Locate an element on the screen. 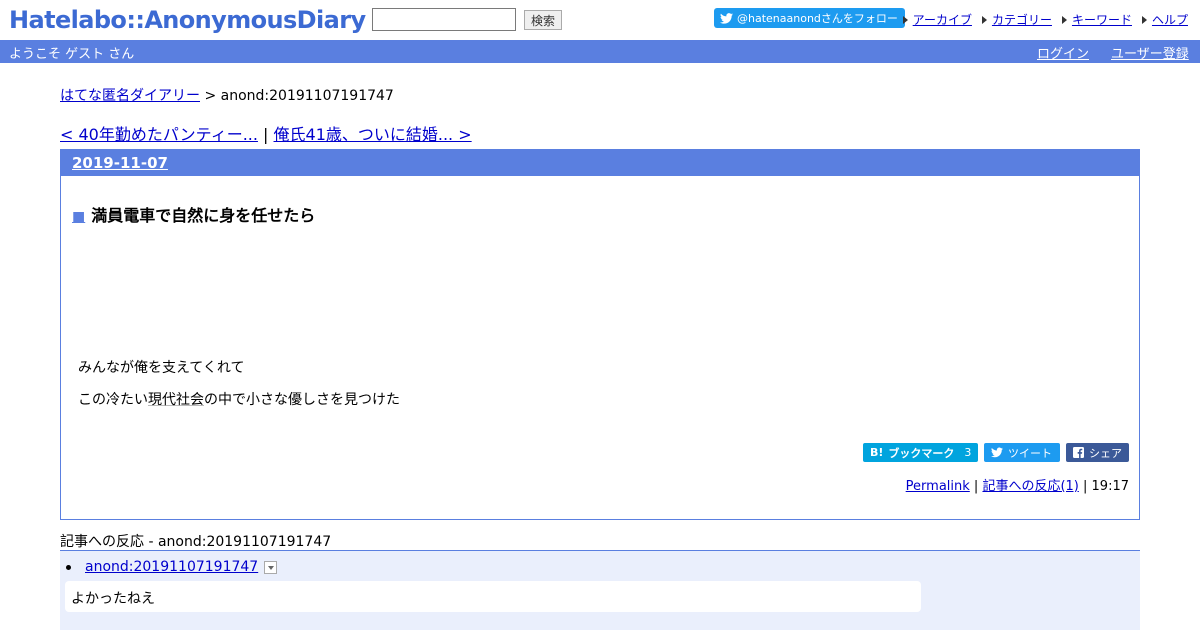 The image size is (1200, 630). entry-body-line: この冷たい現代社会の中で小さな優しさを見つけた is located at coordinates (239, 399).